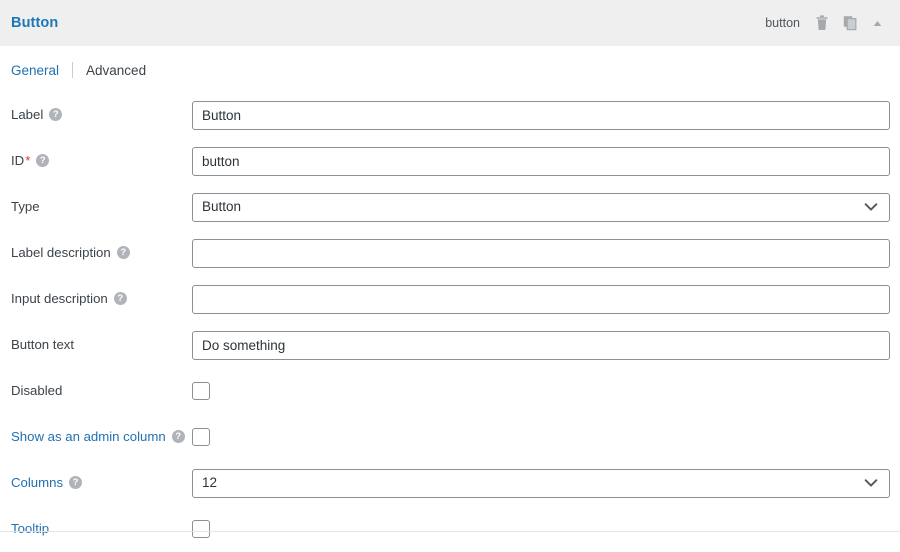  What do you see at coordinates (541, 345) in the screenshot?
I see `button-text-input` at bounding box center [541, 345].